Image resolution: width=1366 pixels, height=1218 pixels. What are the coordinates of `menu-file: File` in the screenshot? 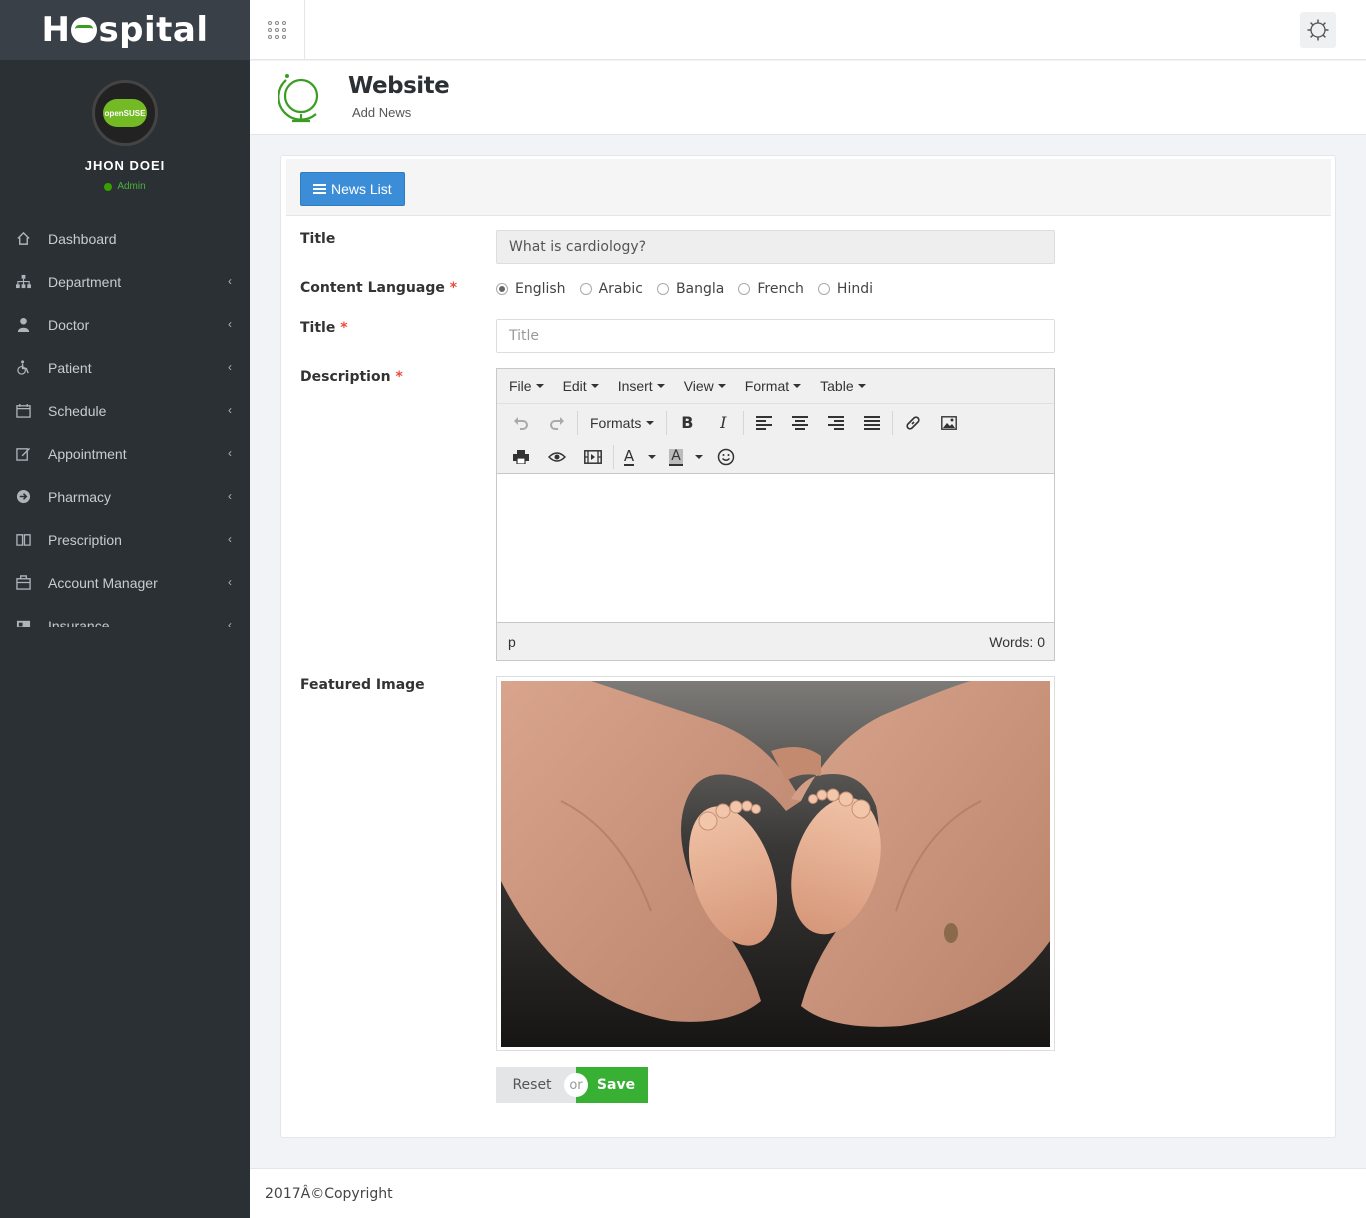 It's located at (526, 386).